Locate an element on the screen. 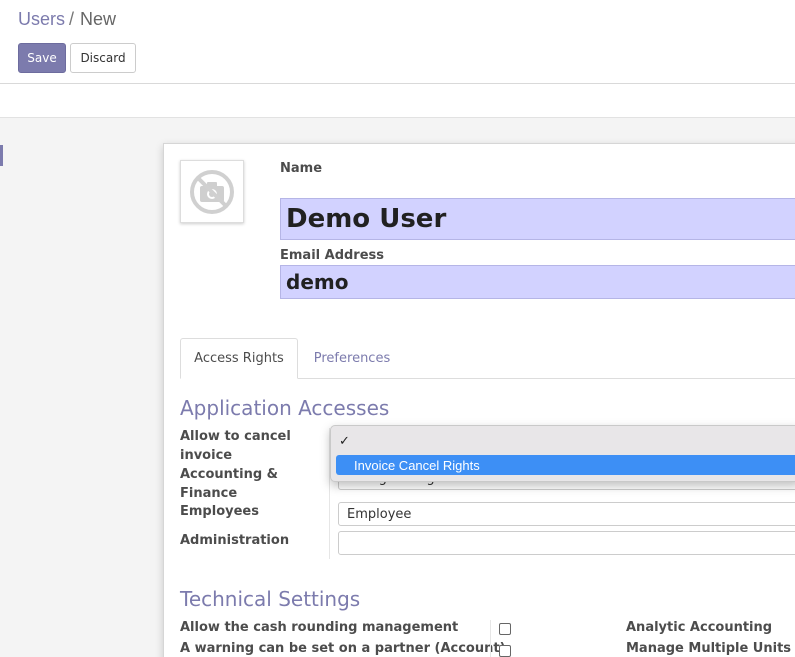  cancel-invoice-dropdown: ✓ Invoice Cancel Rights is located at coordinates (562, 453).